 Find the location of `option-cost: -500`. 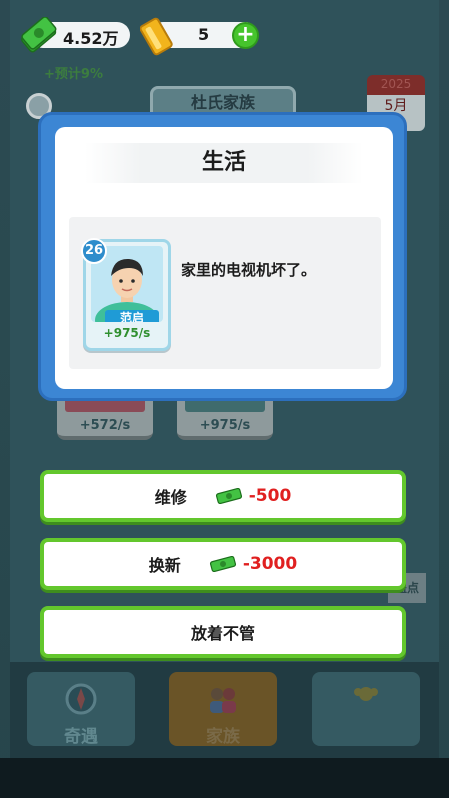

option-cost: -500 is located at coordinates (270, 496).